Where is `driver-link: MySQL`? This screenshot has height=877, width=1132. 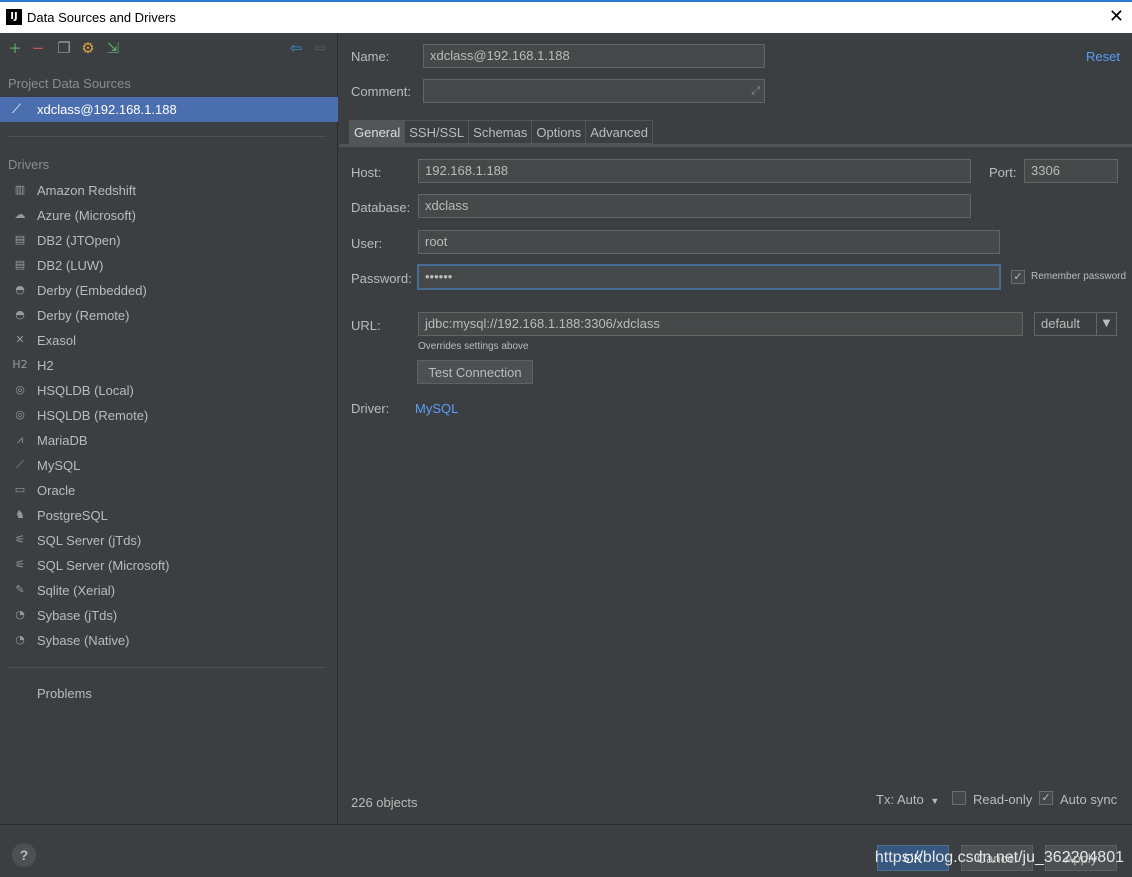
driver-link: MySQL is located at coordinates (436, 408).